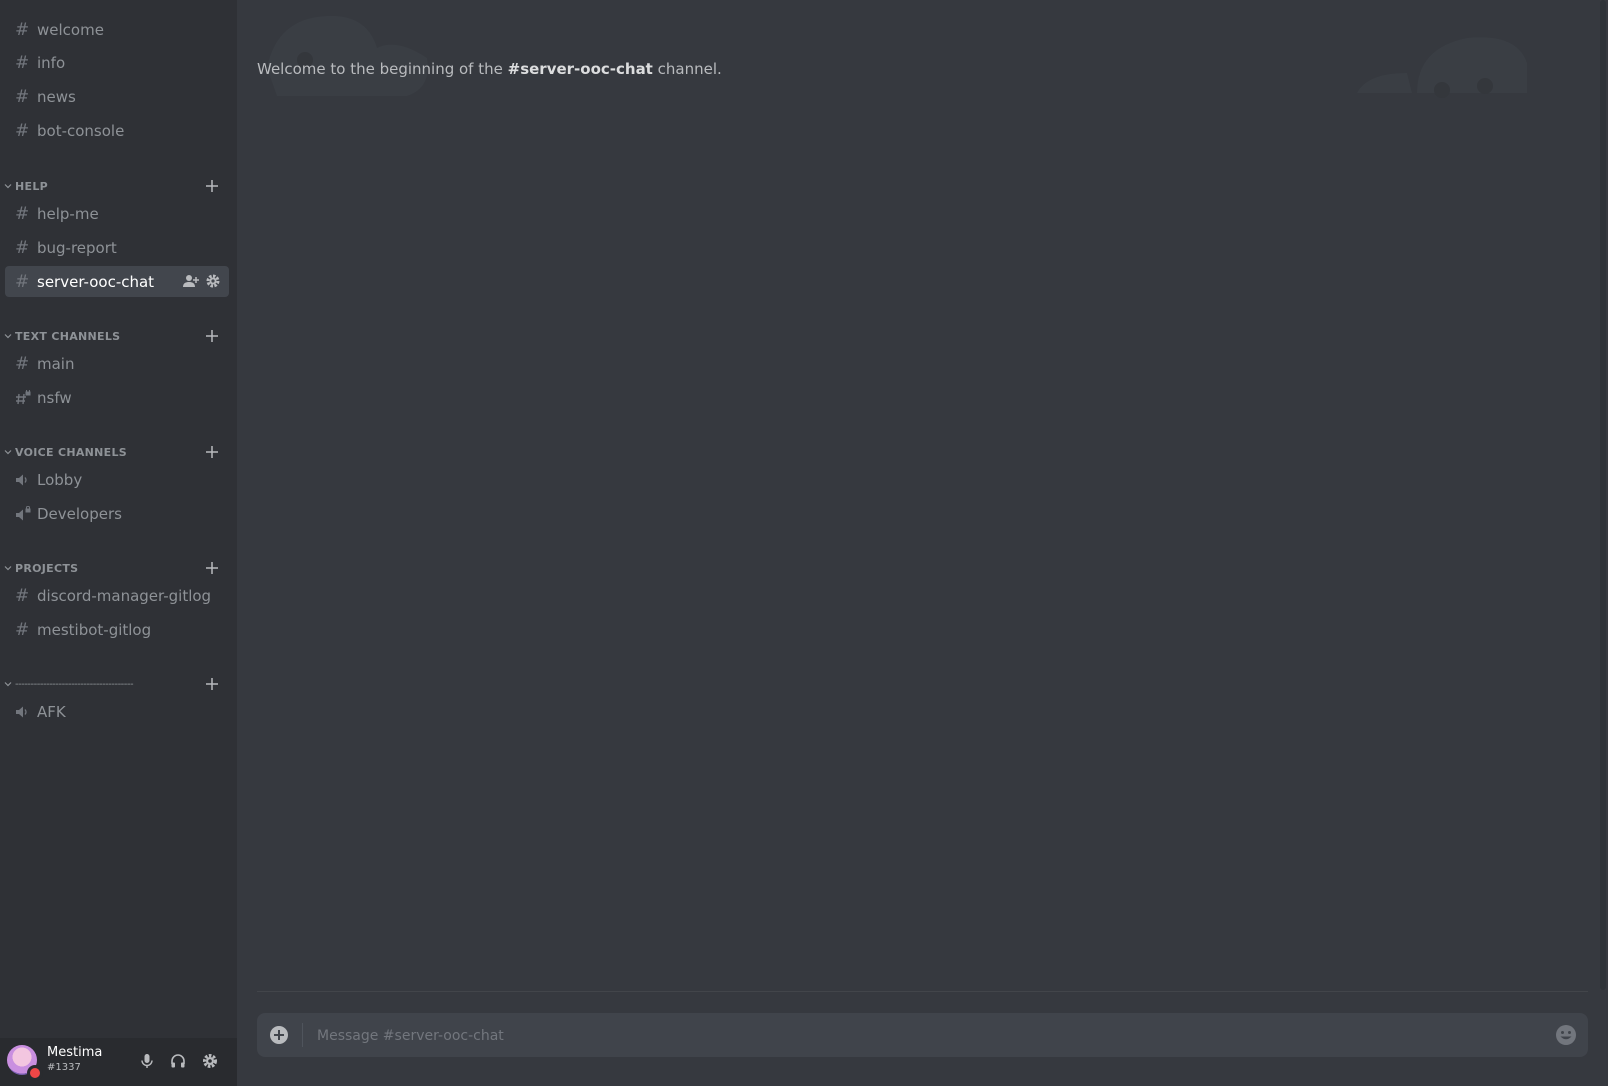 The width and height of the screenshot is (1608, 1086). I want to click on voice-channel-developers: Developers, so click(117, 513).